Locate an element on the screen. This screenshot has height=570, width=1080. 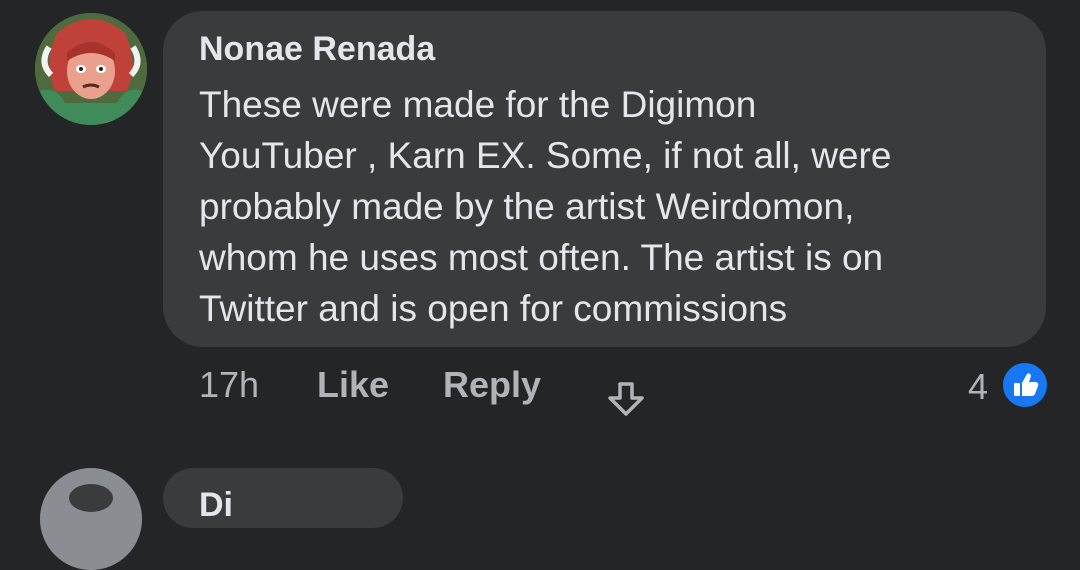
comment-actions: 17h Like Reply is located at coordinates (540, 389).